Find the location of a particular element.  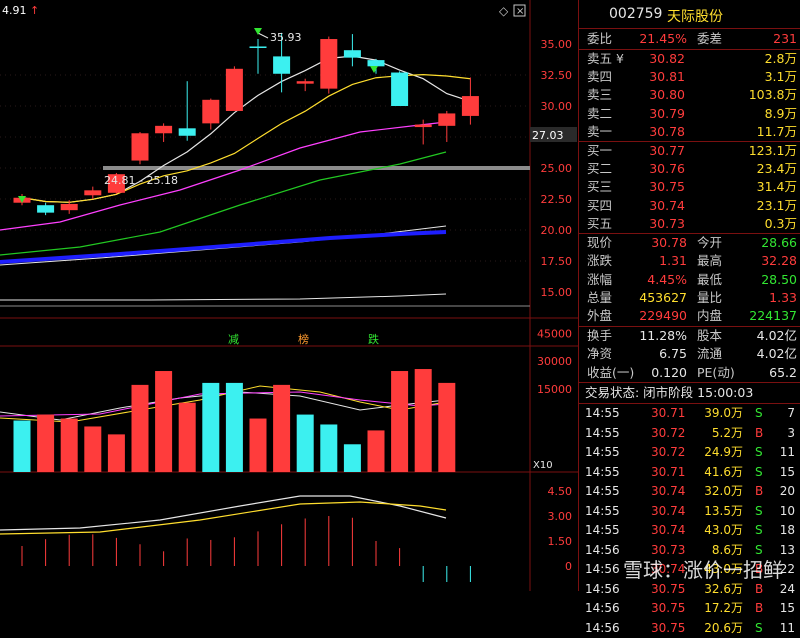

tick-volume: 39.0万 is located at coordinates (723, 414).